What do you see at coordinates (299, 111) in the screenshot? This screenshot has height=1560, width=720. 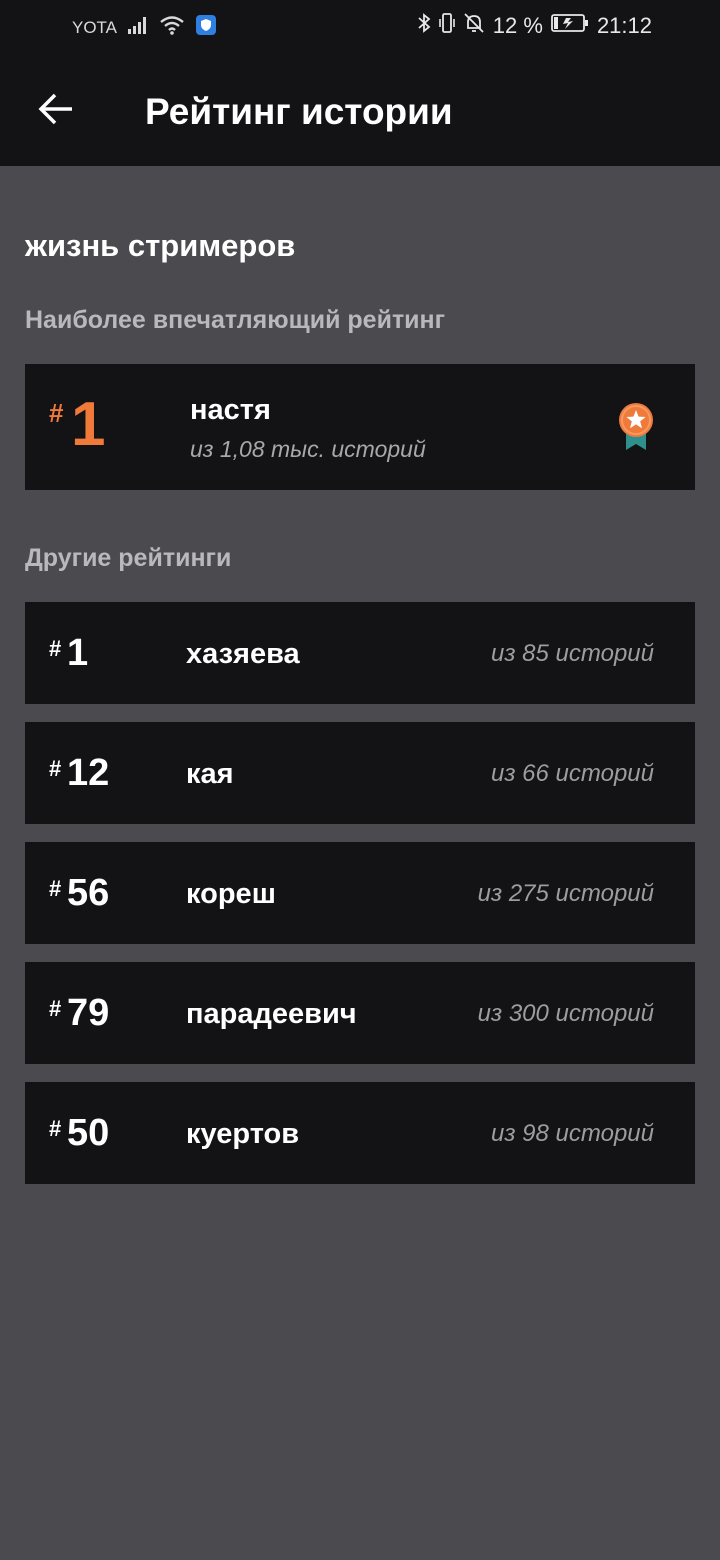 I see `page-title: Рейтинг истории` at bounding box center [299, 111].